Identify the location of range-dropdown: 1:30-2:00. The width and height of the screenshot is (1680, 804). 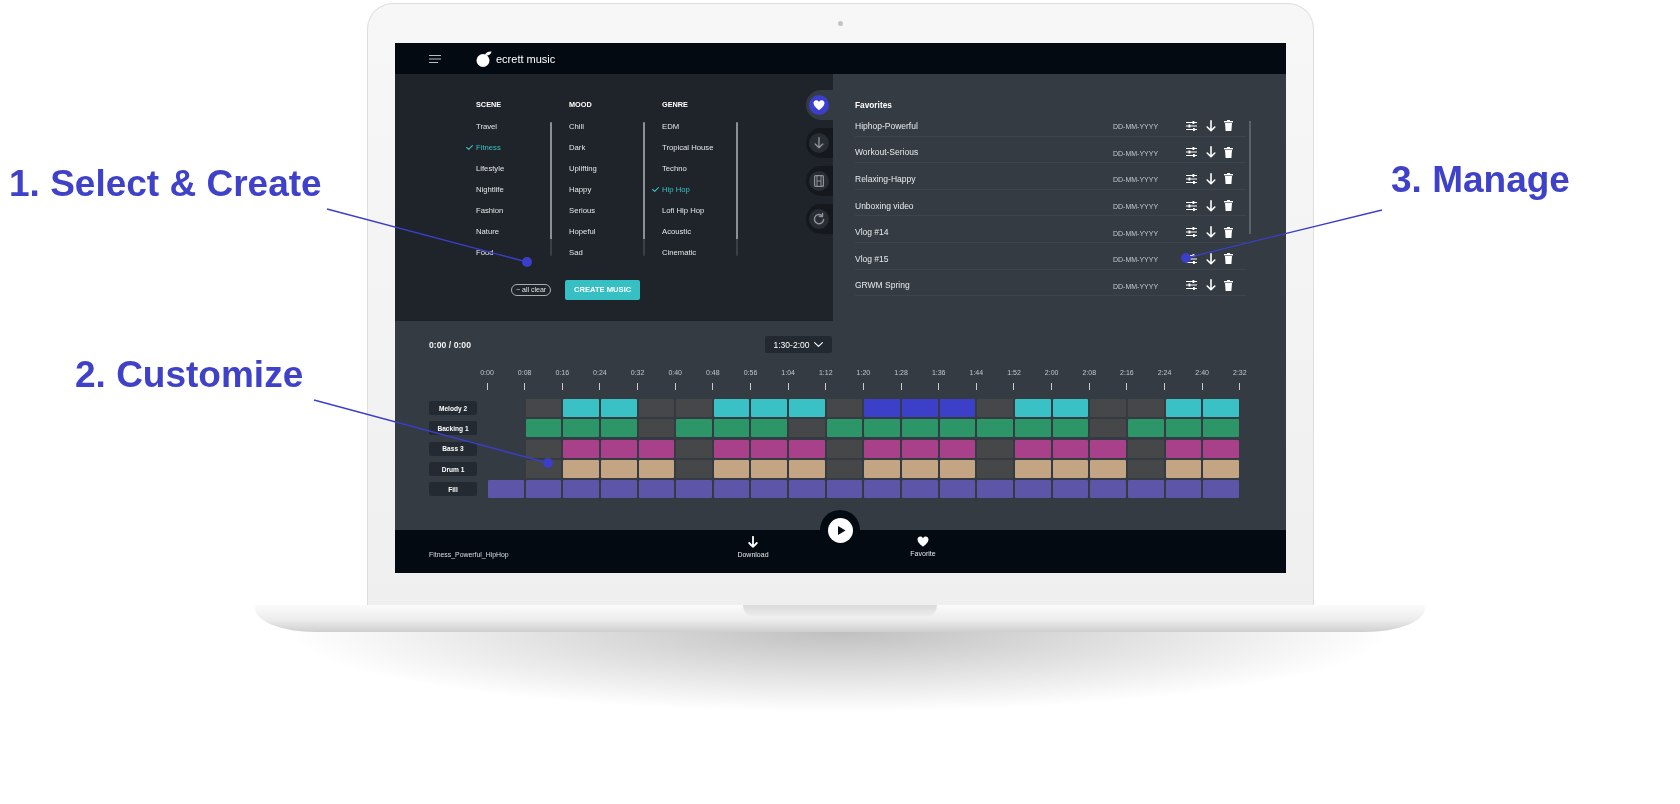
(798, 344).